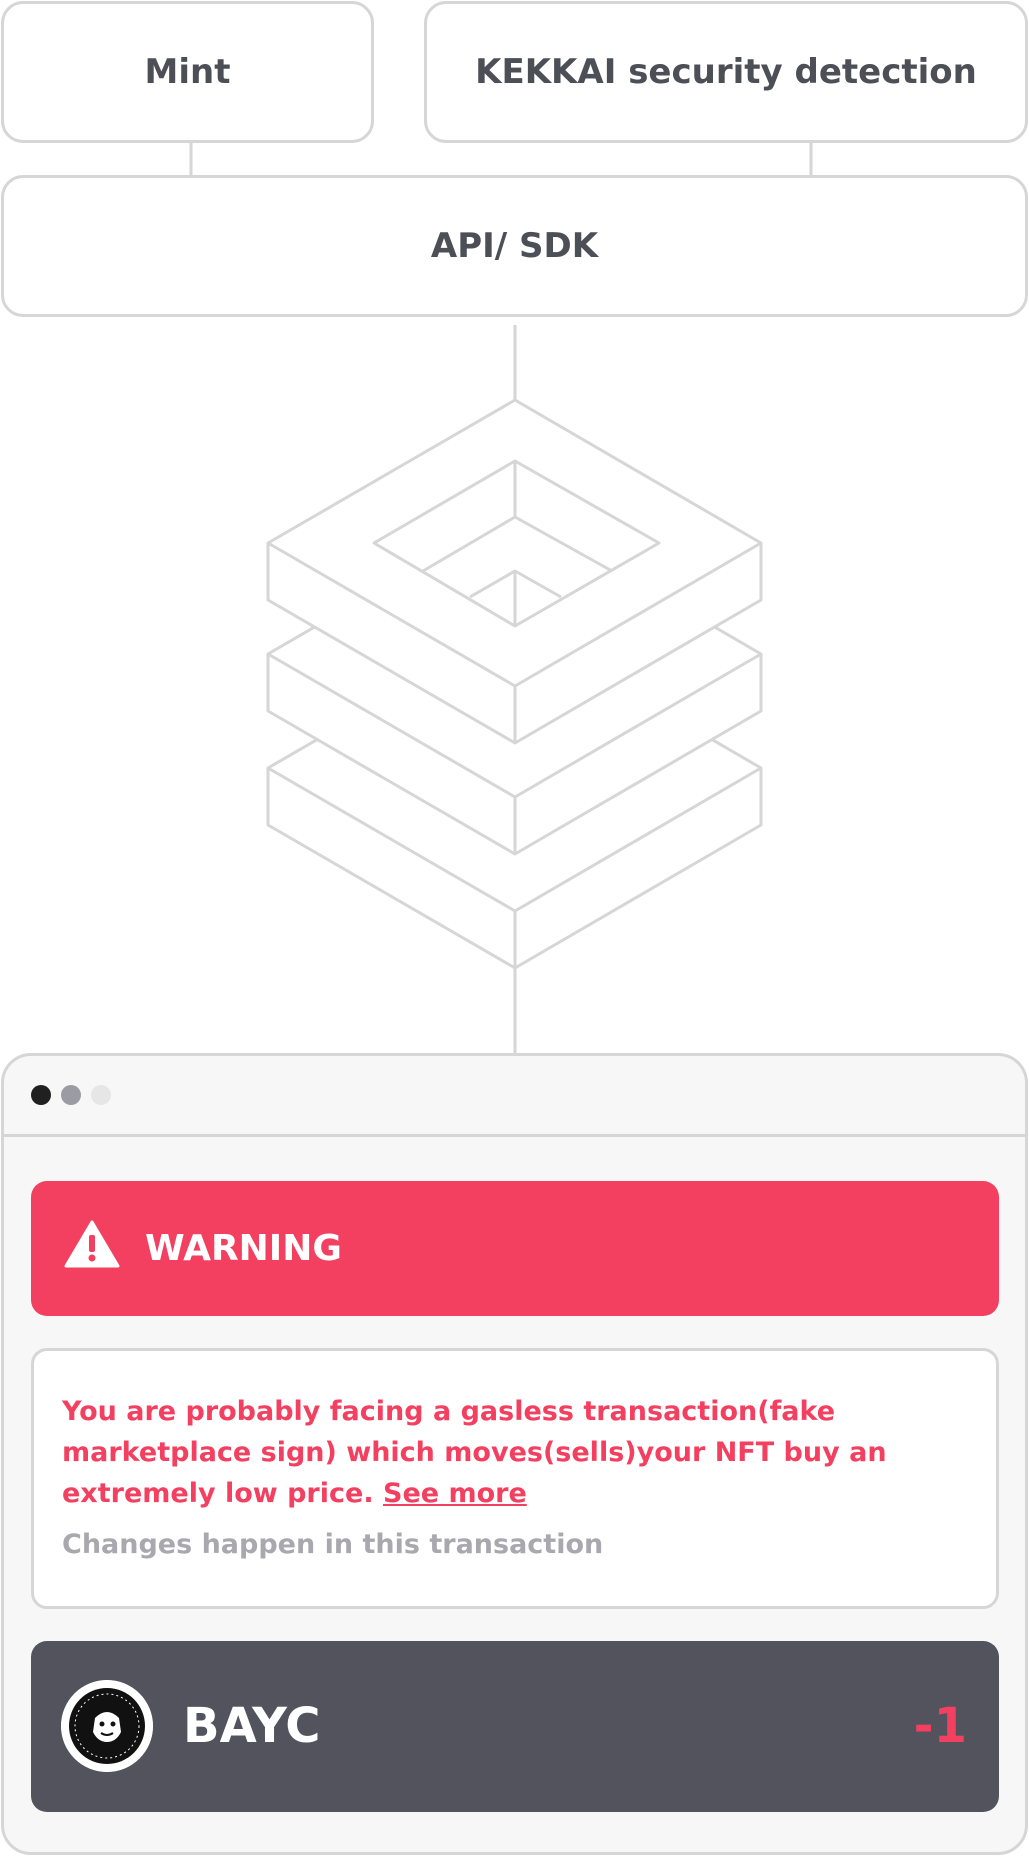 The width and height of the screenshot is (1029, 1857). What do you see at coordinates (333, 1544) in the screenshot?
I see `changes-label: Changes happen in this transaction` at bounding box center [333, 1544].